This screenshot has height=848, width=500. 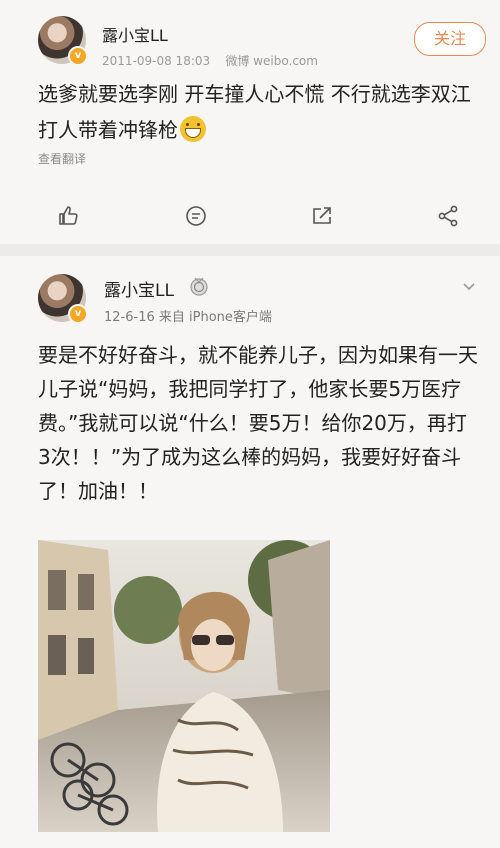 I want to click on post-text-body: 选爹就要选李刚 开车撞人心不慌 不行就选李双江 打人带着冲锋枪, so click(x=254, y=112).